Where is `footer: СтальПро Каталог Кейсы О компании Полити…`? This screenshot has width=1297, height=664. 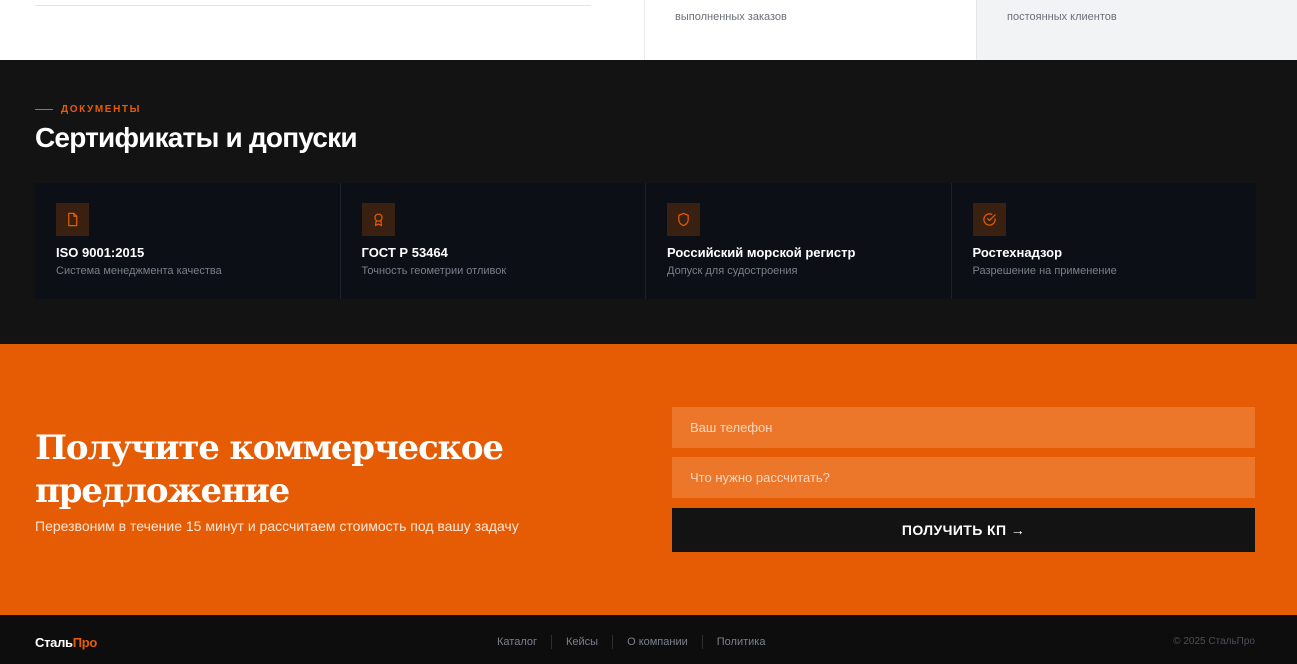 footer: СтальПро Каталог Кейсы О компании Полити… is located at coordinates (648, 639).